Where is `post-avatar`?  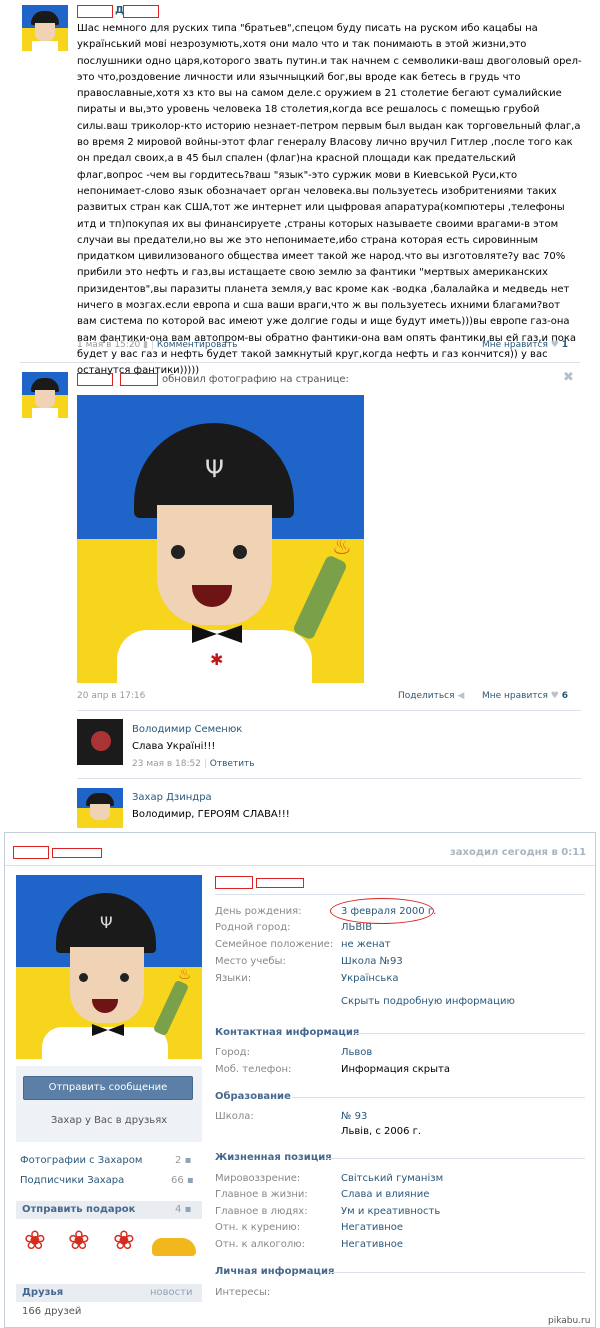
post-avatar is located at coordinates (45, 28).